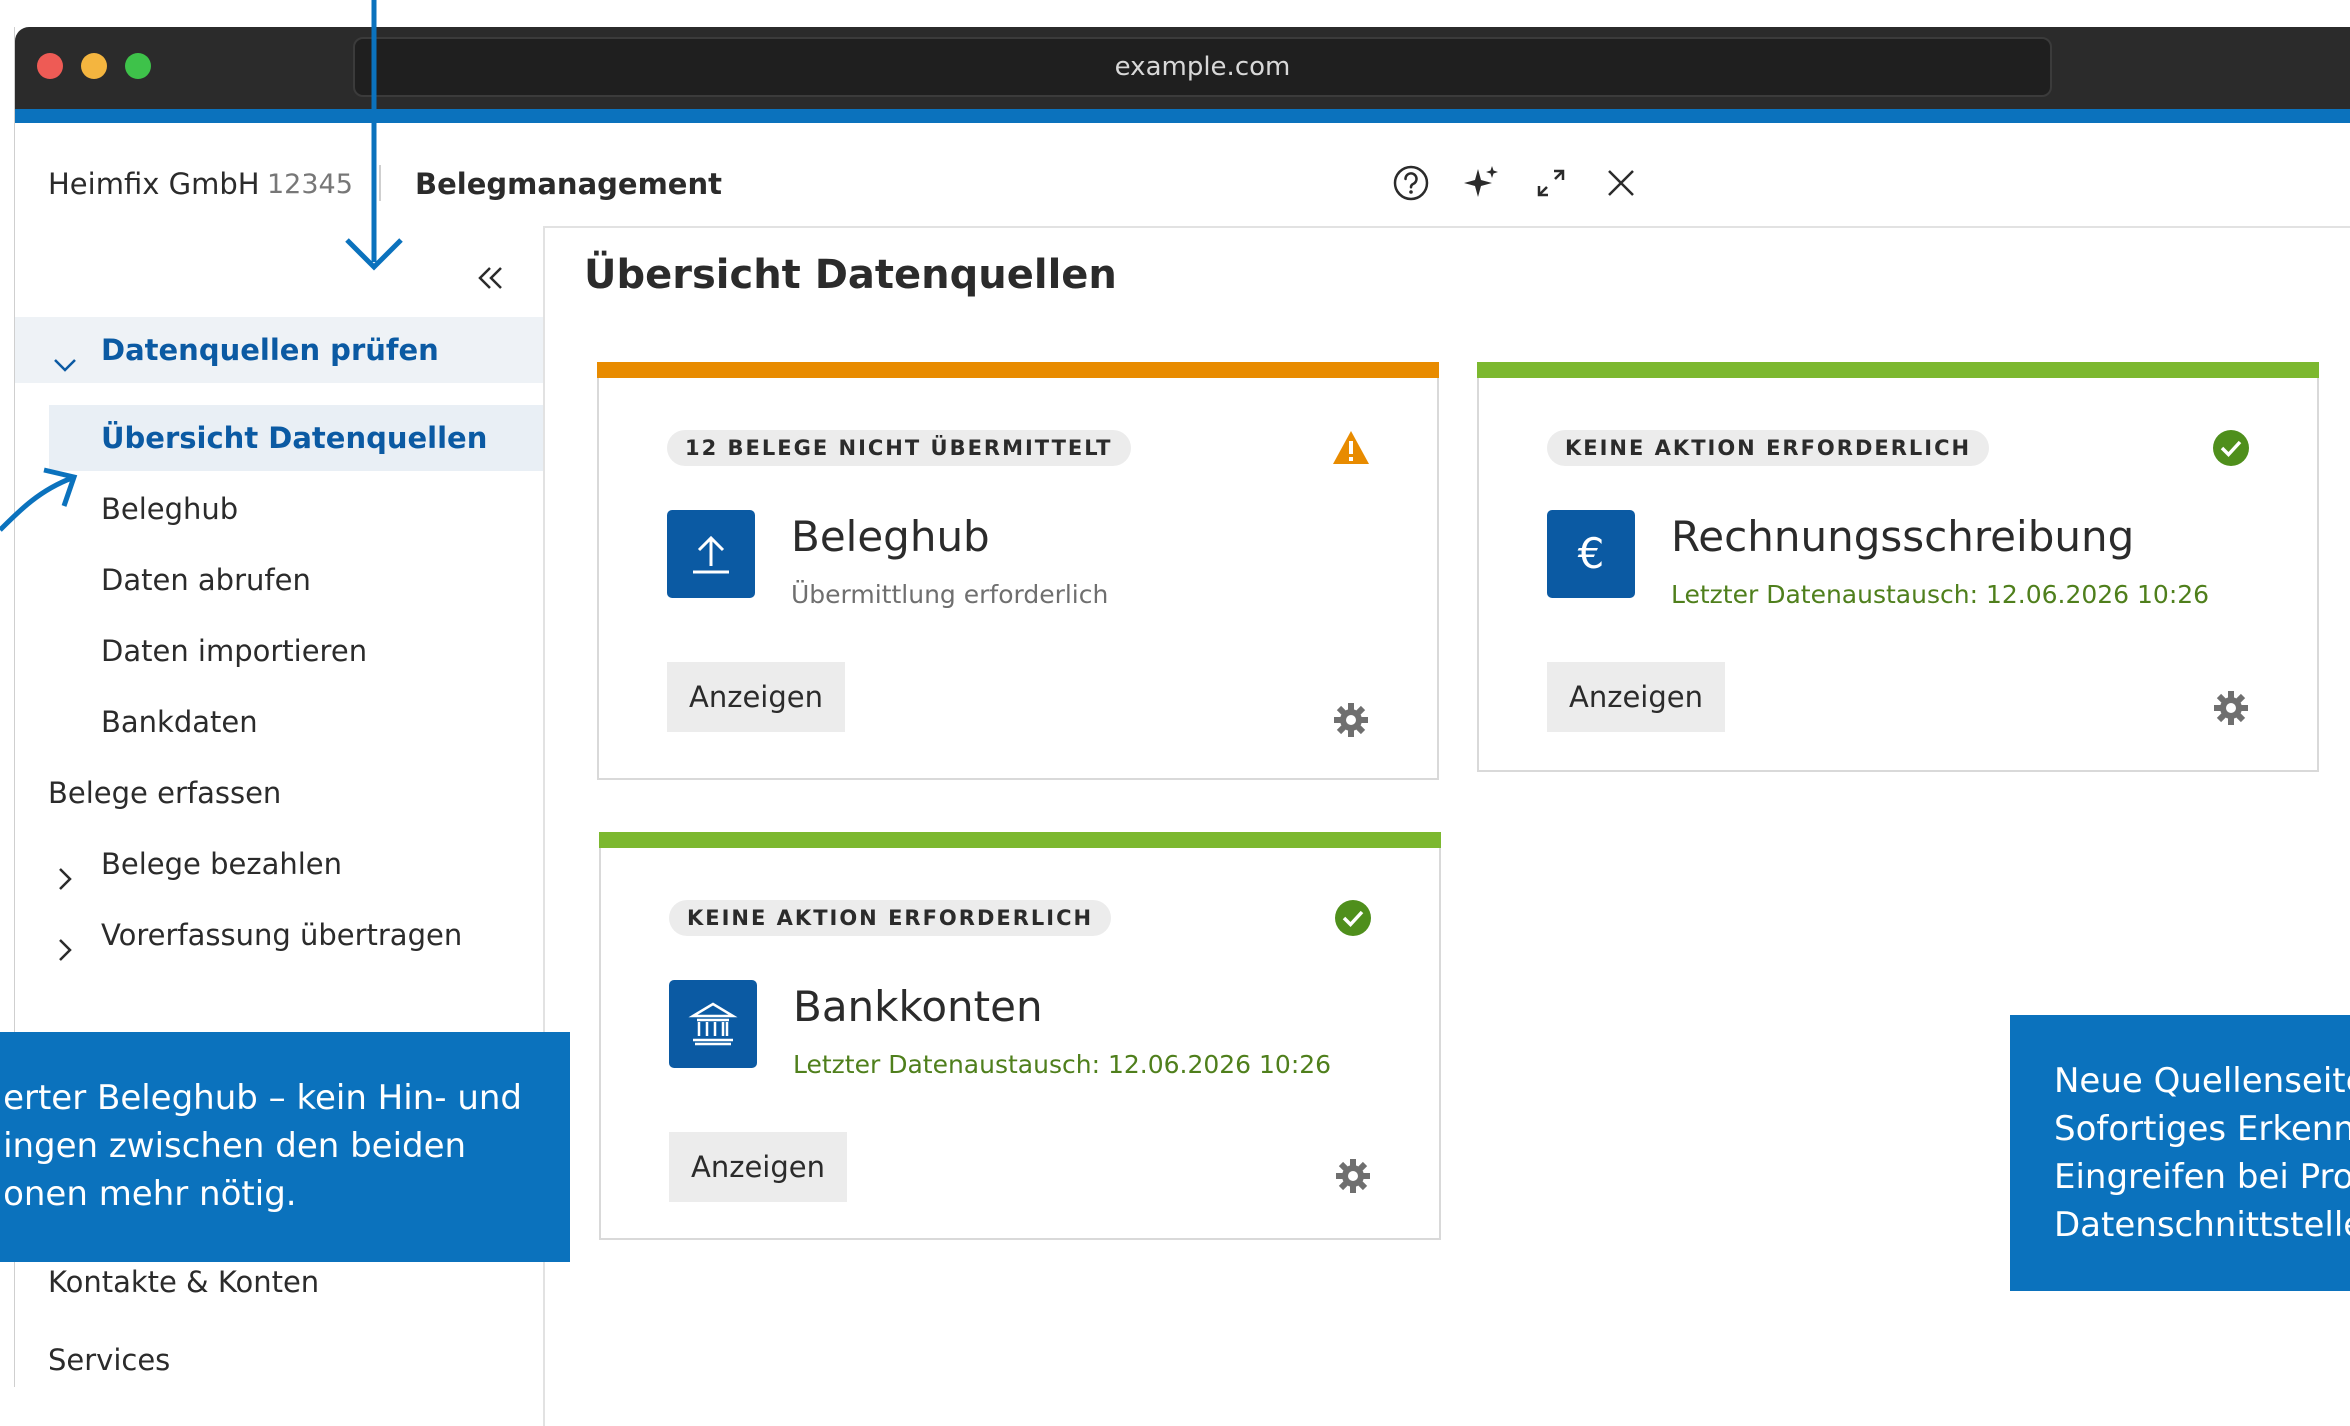 The height and width of the screenshot is (1426, 2350). I want to click on brand-bar, so click(1182, 116).